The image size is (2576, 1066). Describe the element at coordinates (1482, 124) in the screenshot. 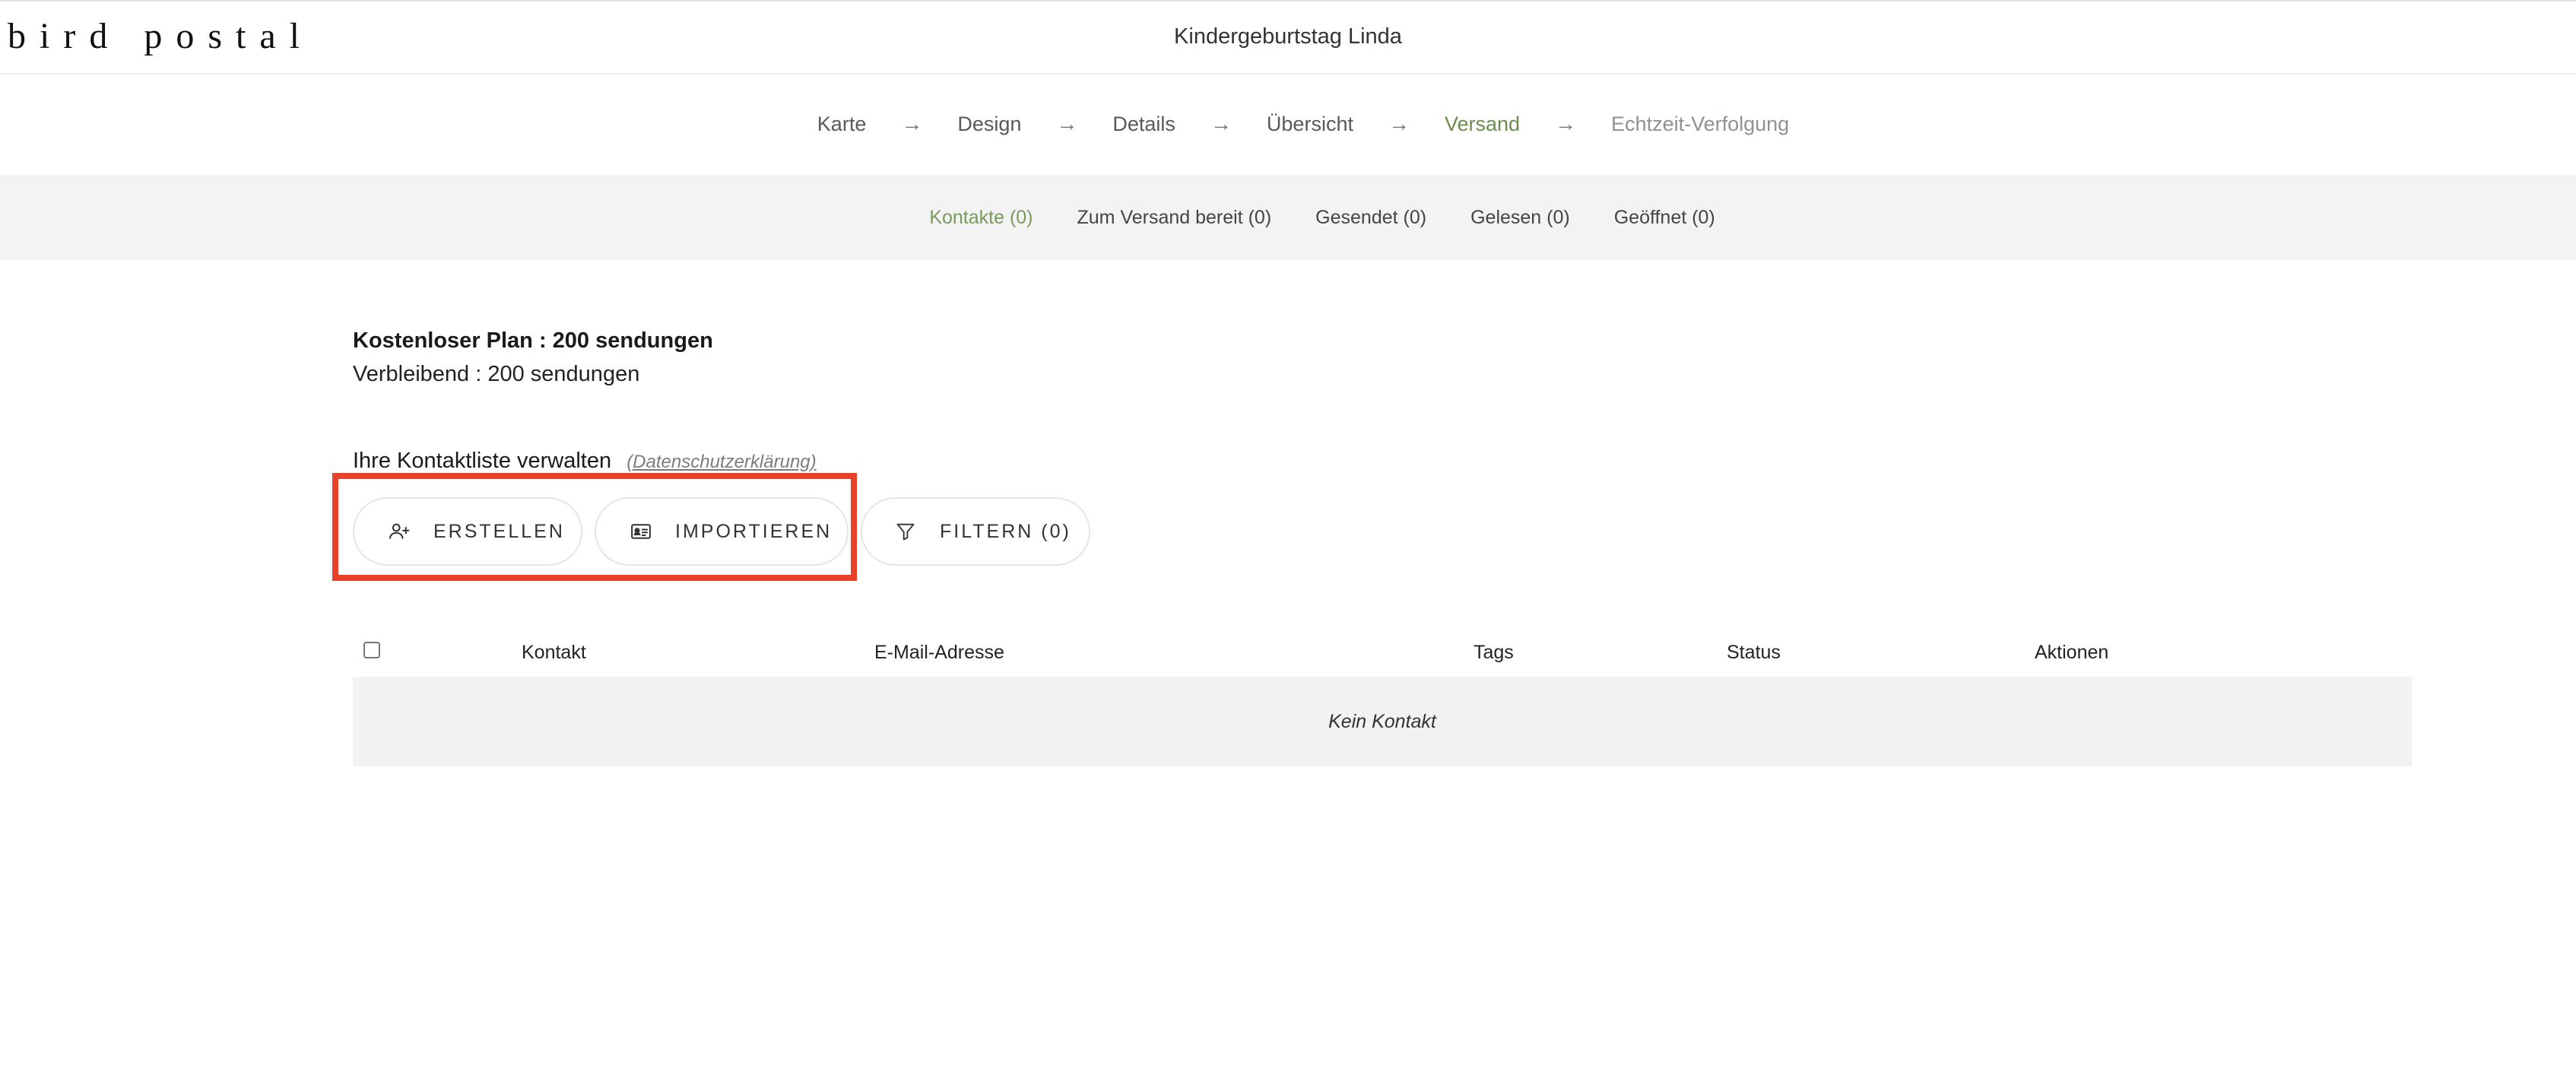

I see `step-versand: Versand` at that location.